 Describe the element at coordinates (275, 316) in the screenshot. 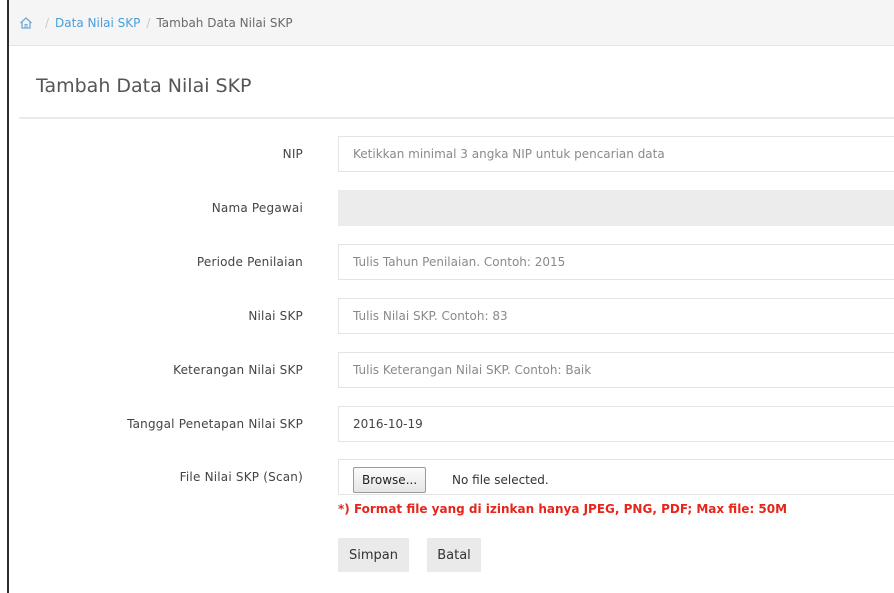

I see `nilai-skp-label: Nilai SKP` at that location.